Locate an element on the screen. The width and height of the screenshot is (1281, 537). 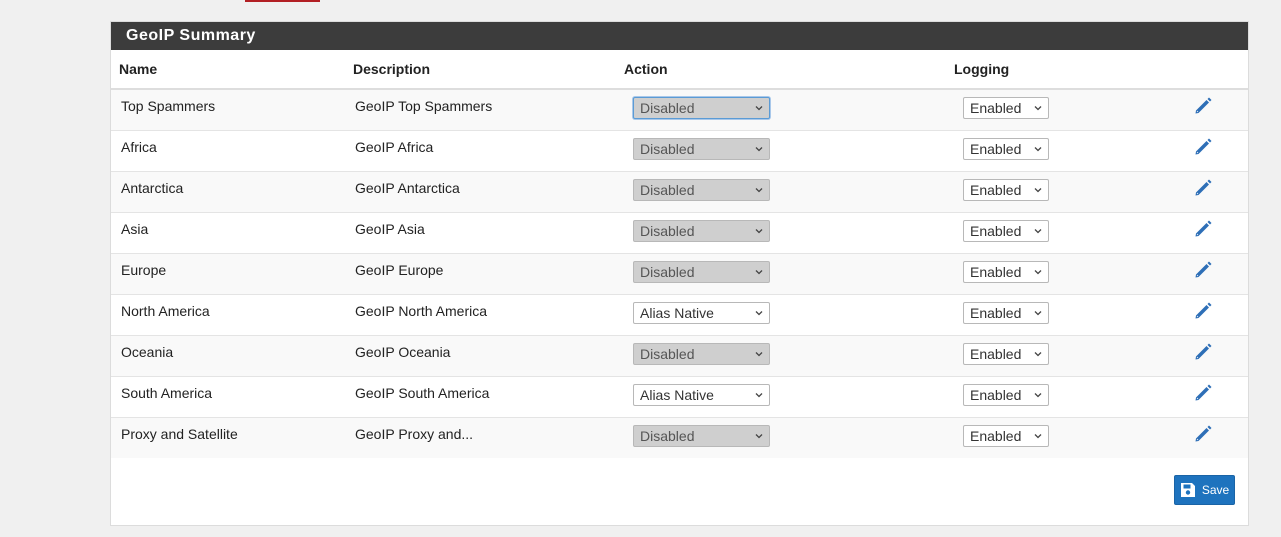
row-name-text: Asia is located at coordinates (135, 228).